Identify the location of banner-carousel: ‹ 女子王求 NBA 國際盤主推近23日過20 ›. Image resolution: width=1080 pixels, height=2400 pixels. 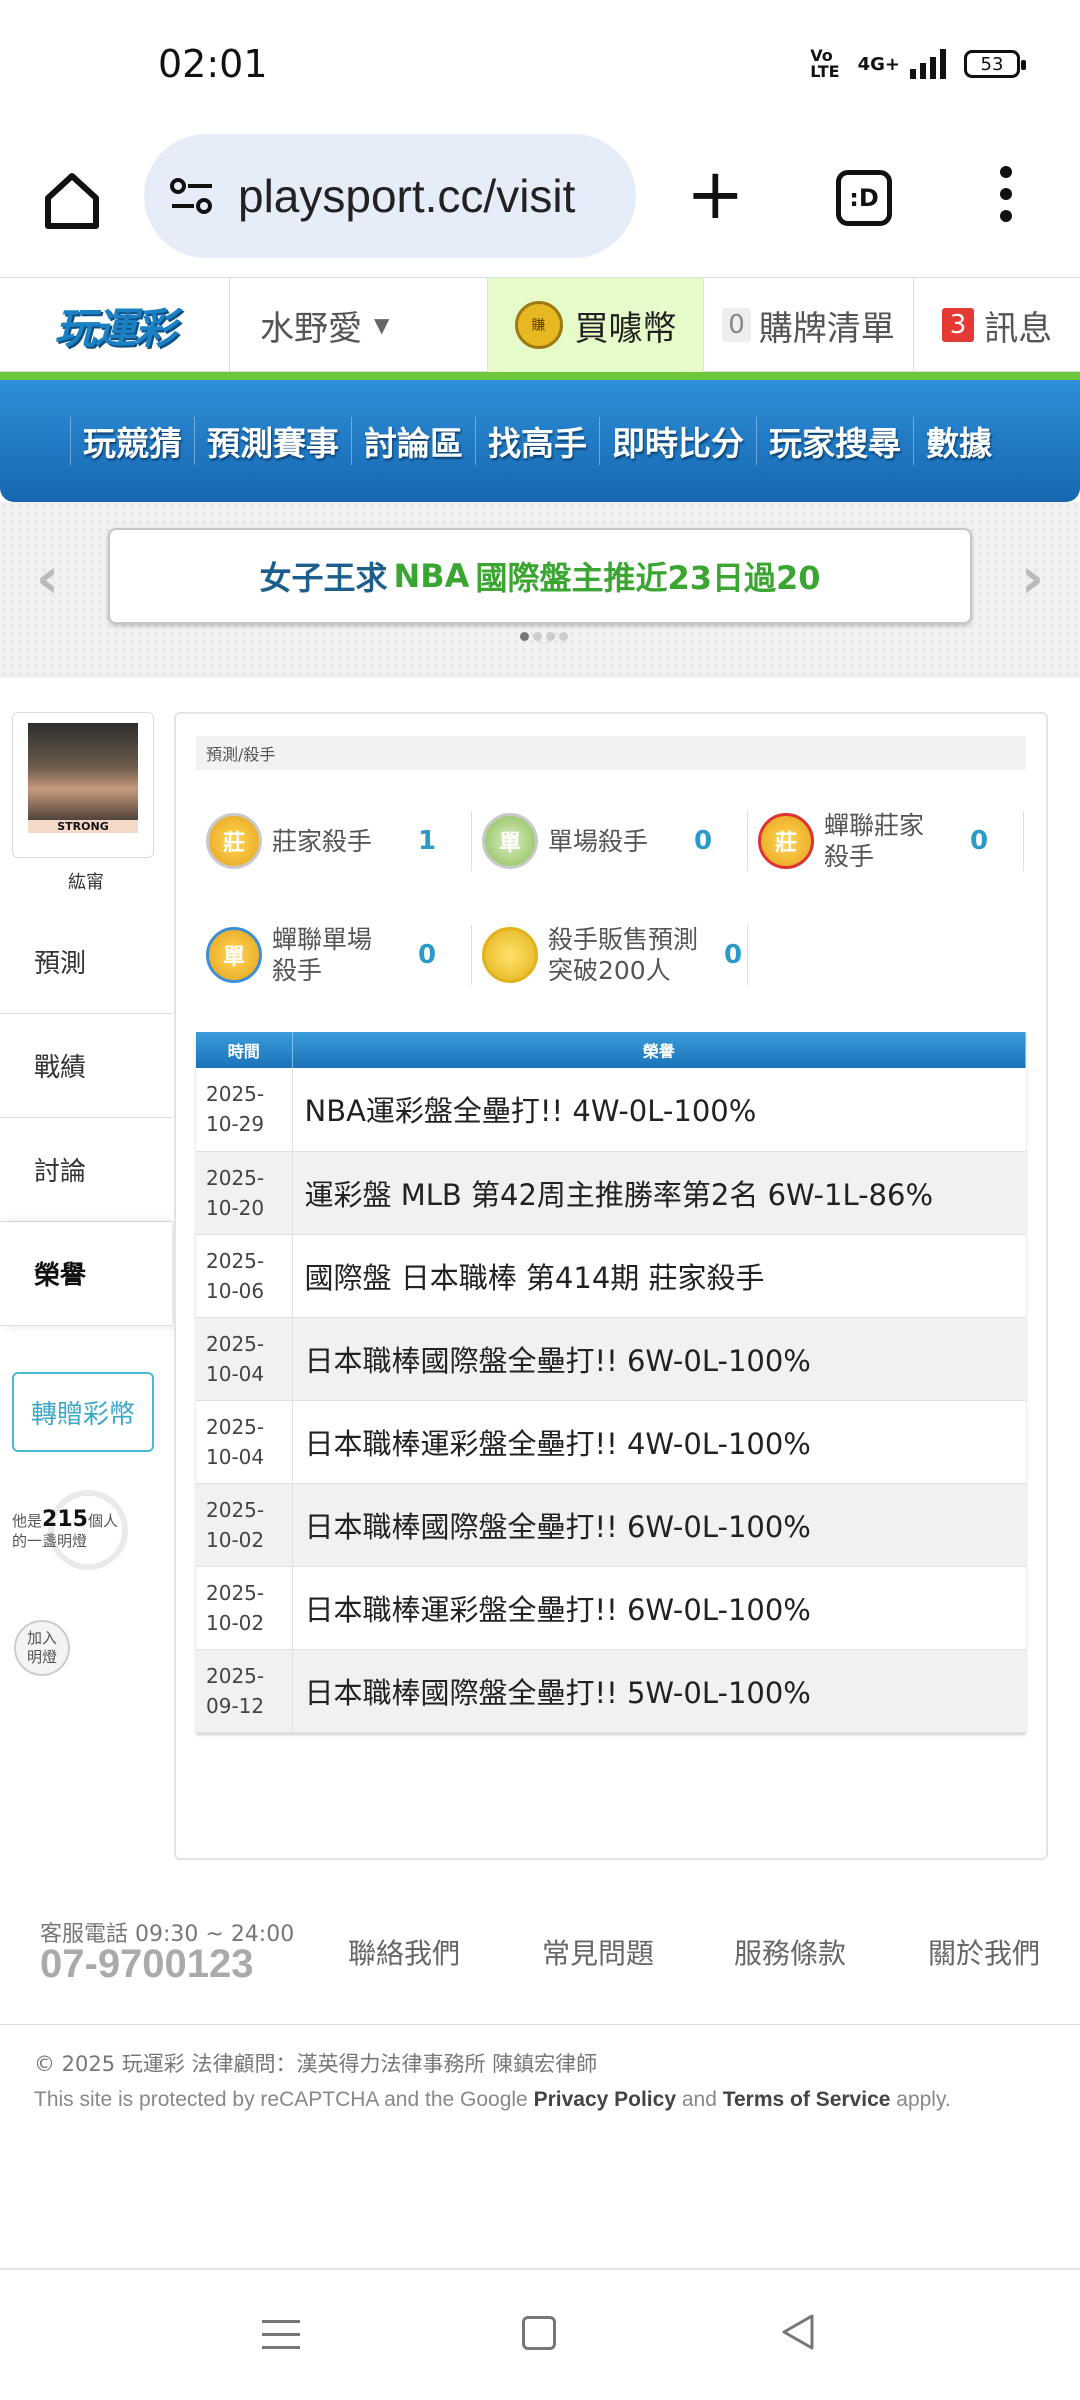
(540, 590).